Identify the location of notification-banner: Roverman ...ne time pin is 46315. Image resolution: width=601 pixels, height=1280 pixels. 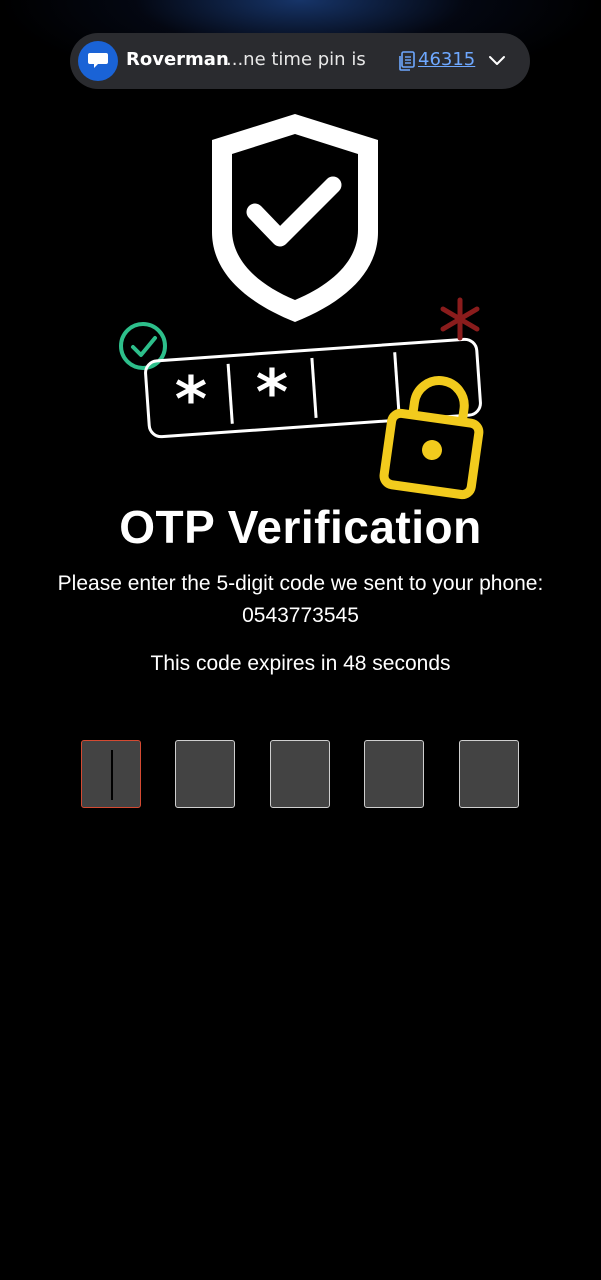
(300, 61).